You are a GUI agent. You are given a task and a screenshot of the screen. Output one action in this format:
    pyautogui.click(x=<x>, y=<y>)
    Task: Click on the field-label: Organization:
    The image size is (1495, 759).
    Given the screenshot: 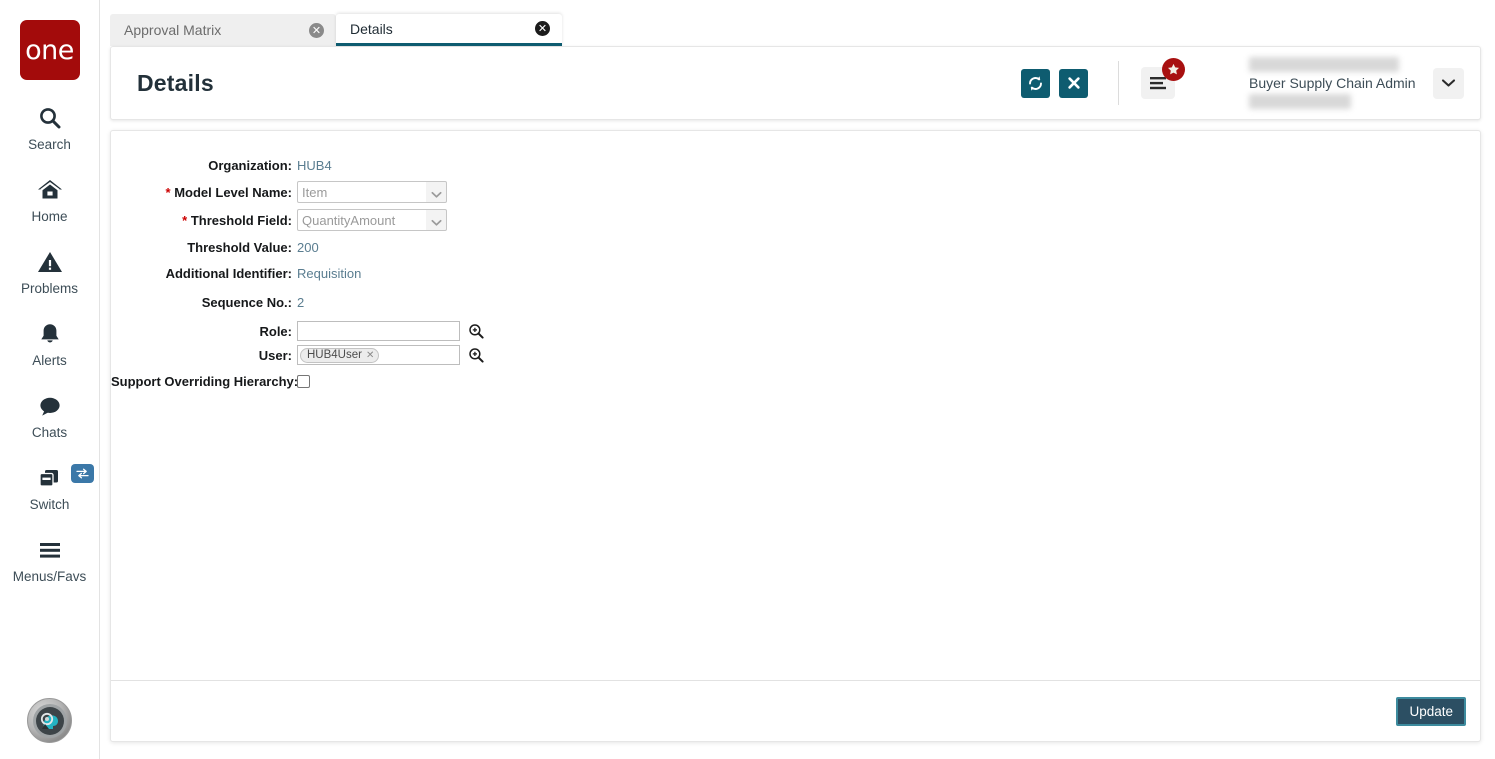 What is the action you would take?
    pyautogui.click(x=250, y=165)
    